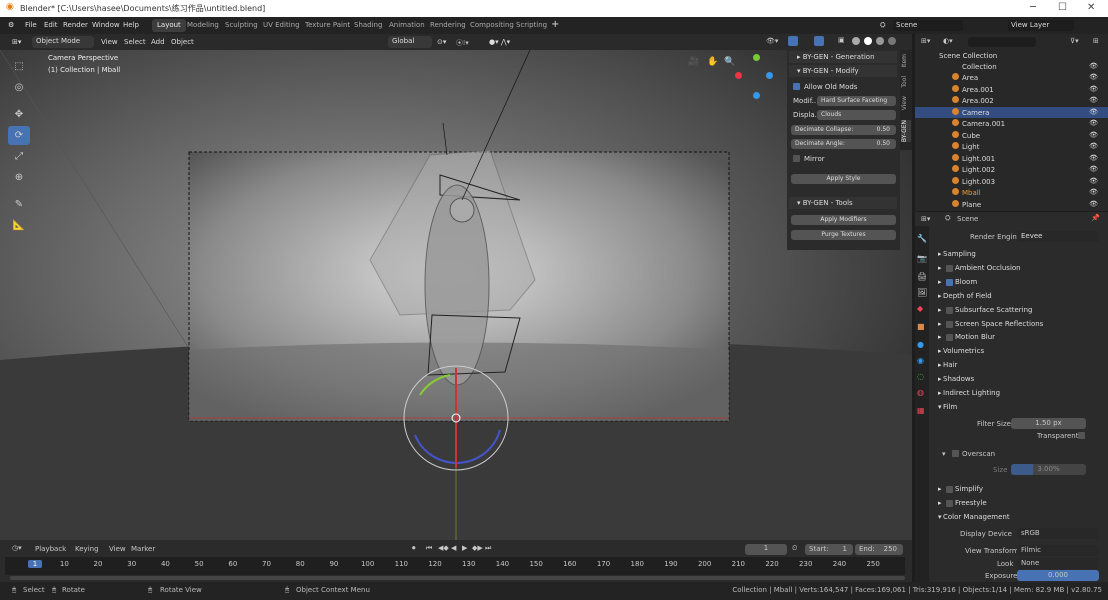  Describe the element at coordinates (429, 548) in the screenshot. I see `jump-start-icon: ⏮` at that location.